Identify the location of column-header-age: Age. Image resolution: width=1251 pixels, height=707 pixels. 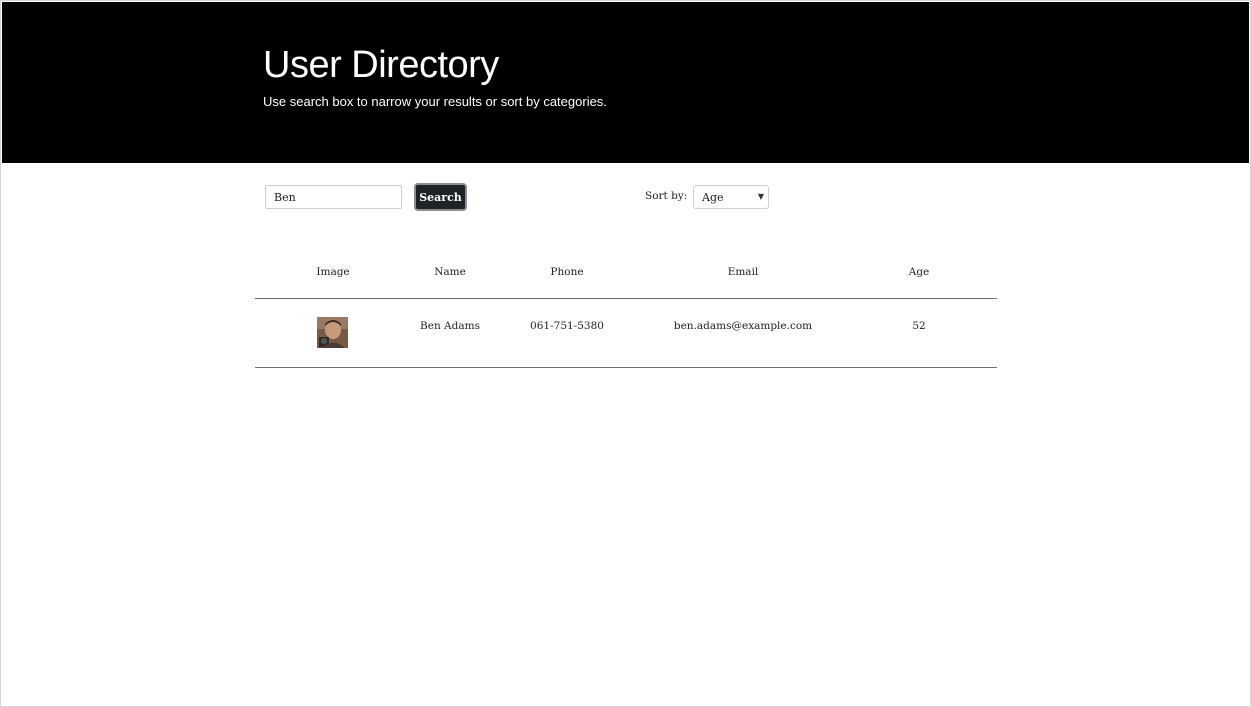
(919, 272).